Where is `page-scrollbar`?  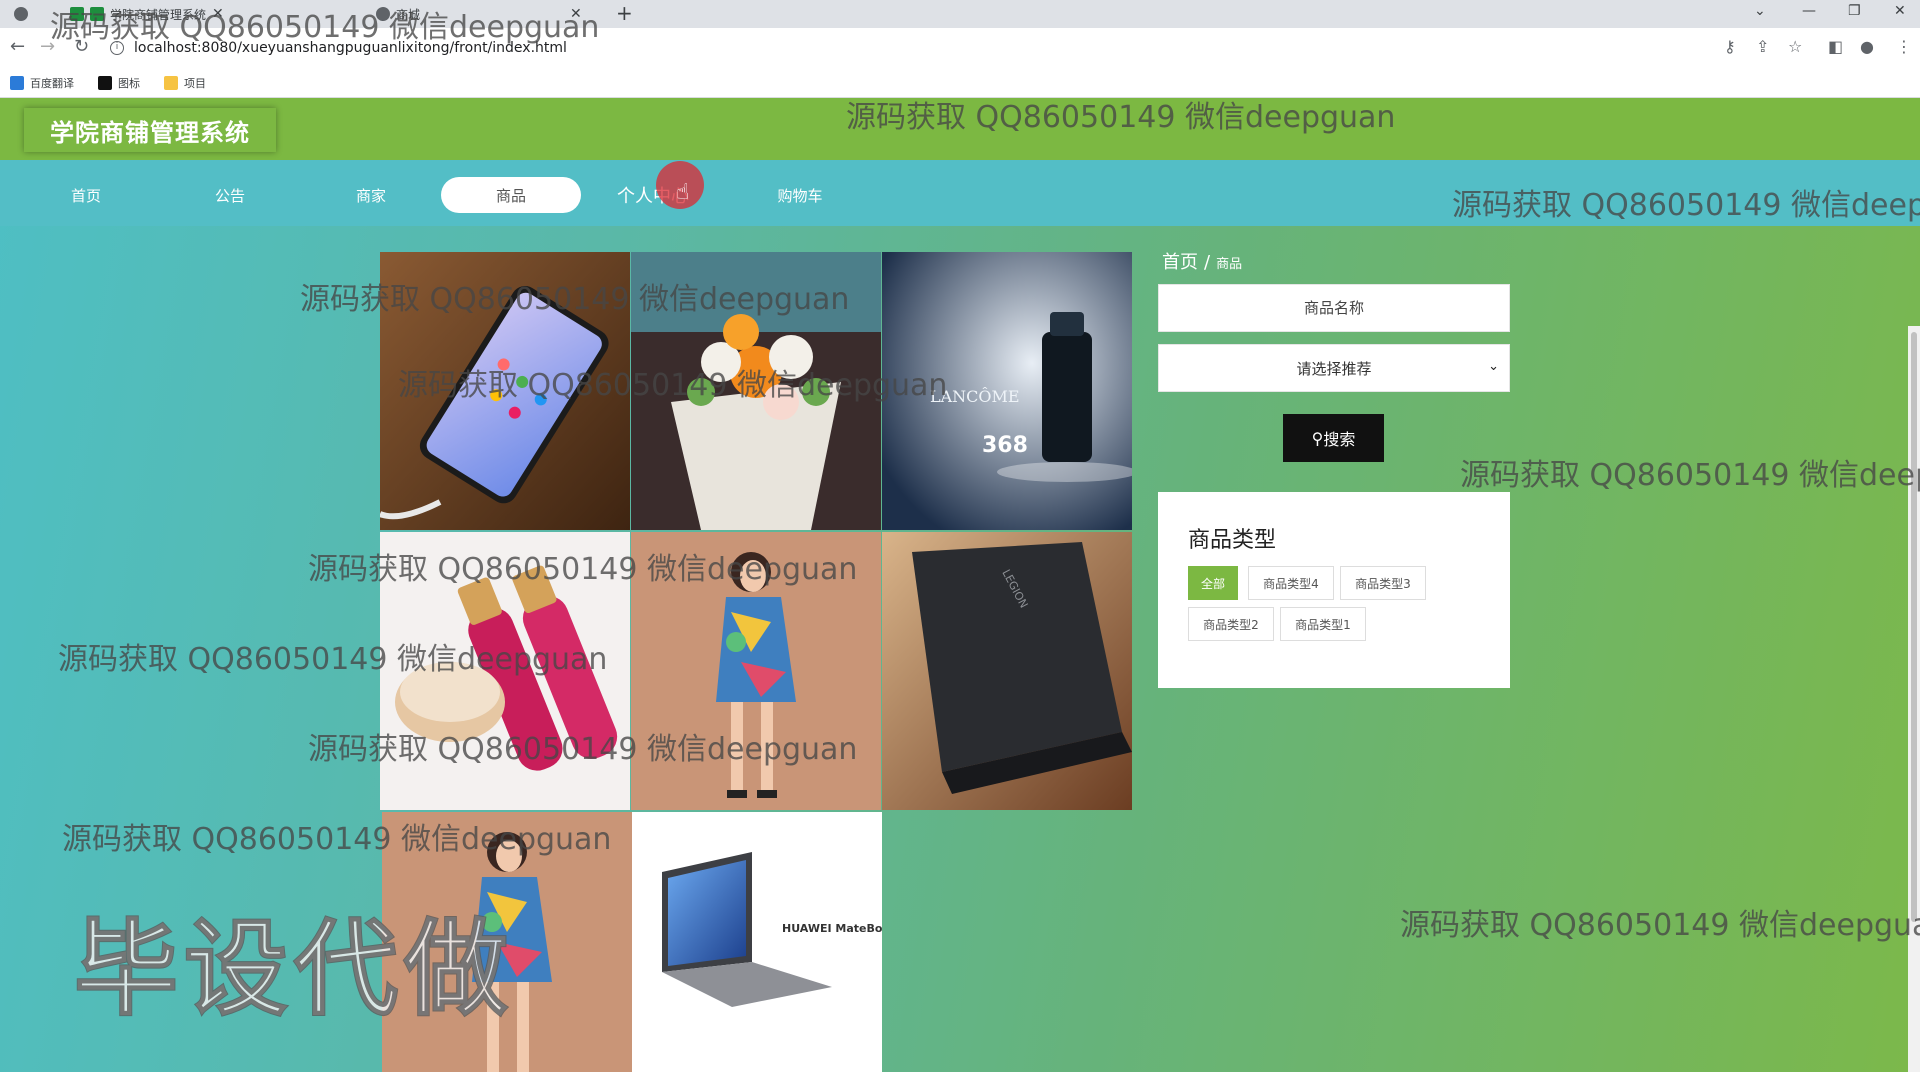 page-scrollbar is located at coordinates (1914, 699).